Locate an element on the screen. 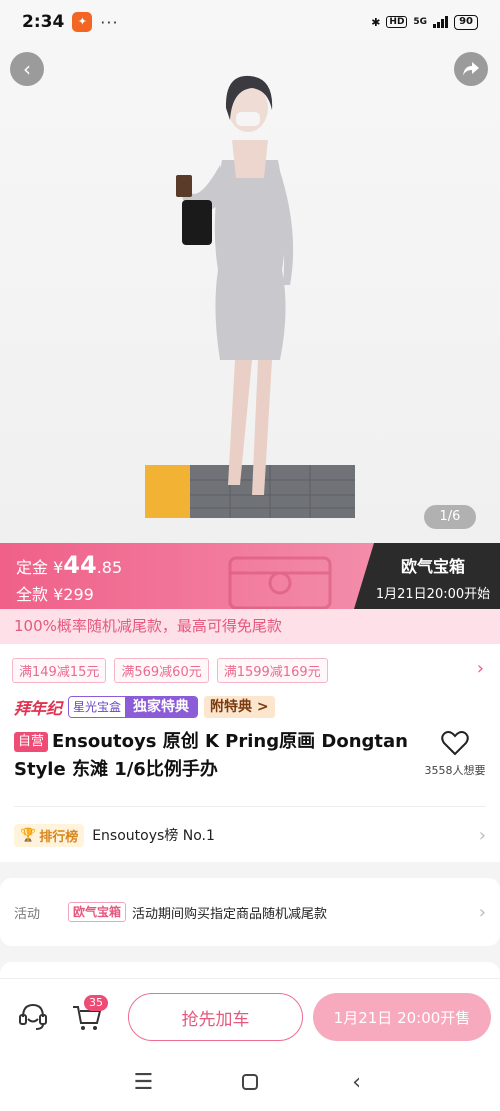  signal-icon is located at coordinates (441, 22).